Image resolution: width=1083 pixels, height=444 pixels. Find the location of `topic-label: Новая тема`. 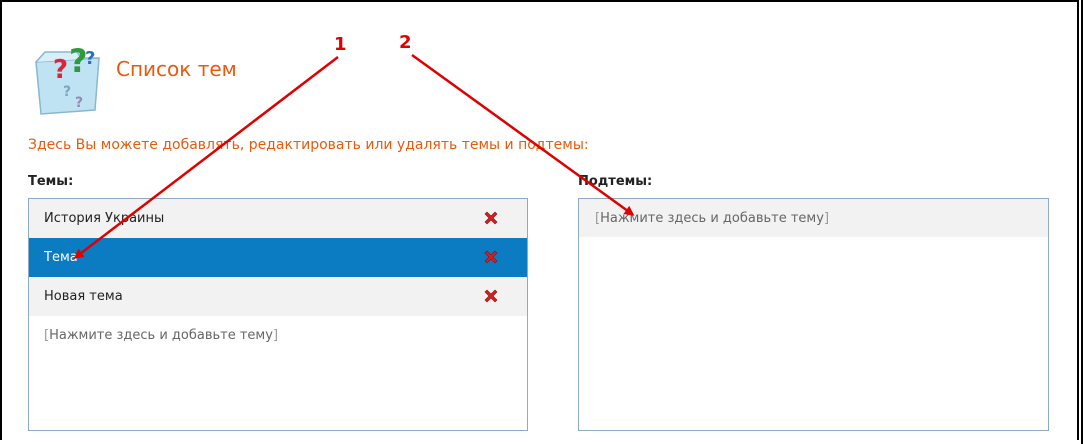

topic-label: Новая тема is located at coordinates (83, 296).